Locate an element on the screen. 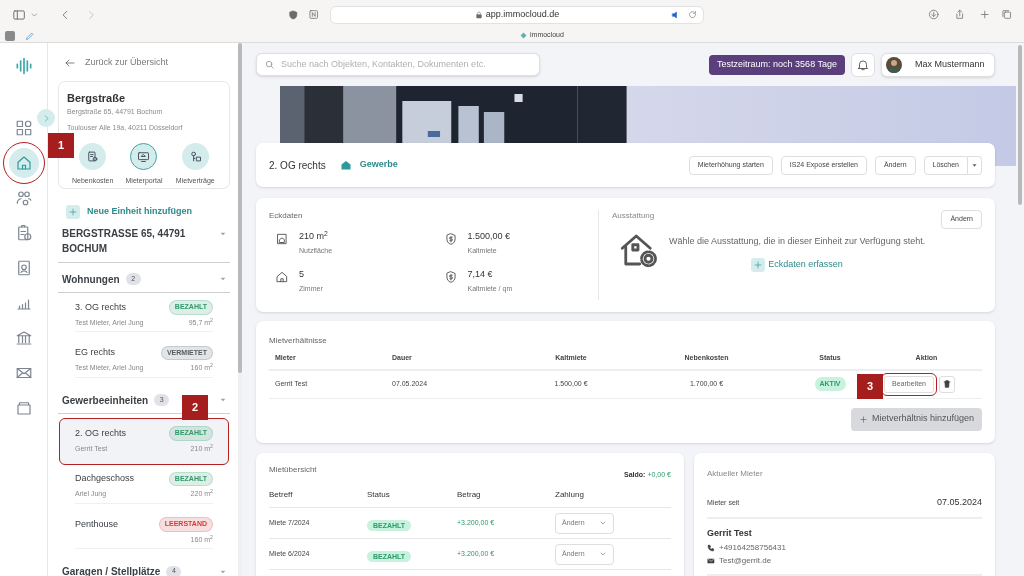 Image resolution: width=1024 pixels, height=576 pixels. email-address: Test@gerrit.de is located at coordinates (745, 561).